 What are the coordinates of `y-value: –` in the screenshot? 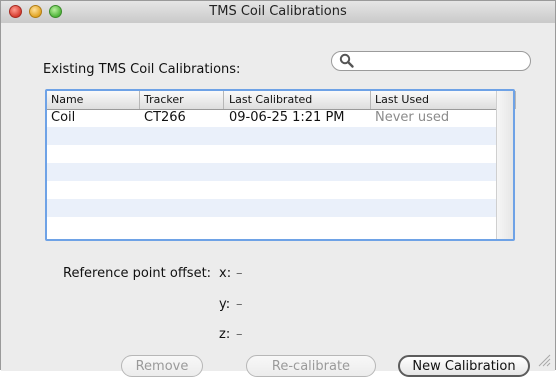 It's located at (239, 304).